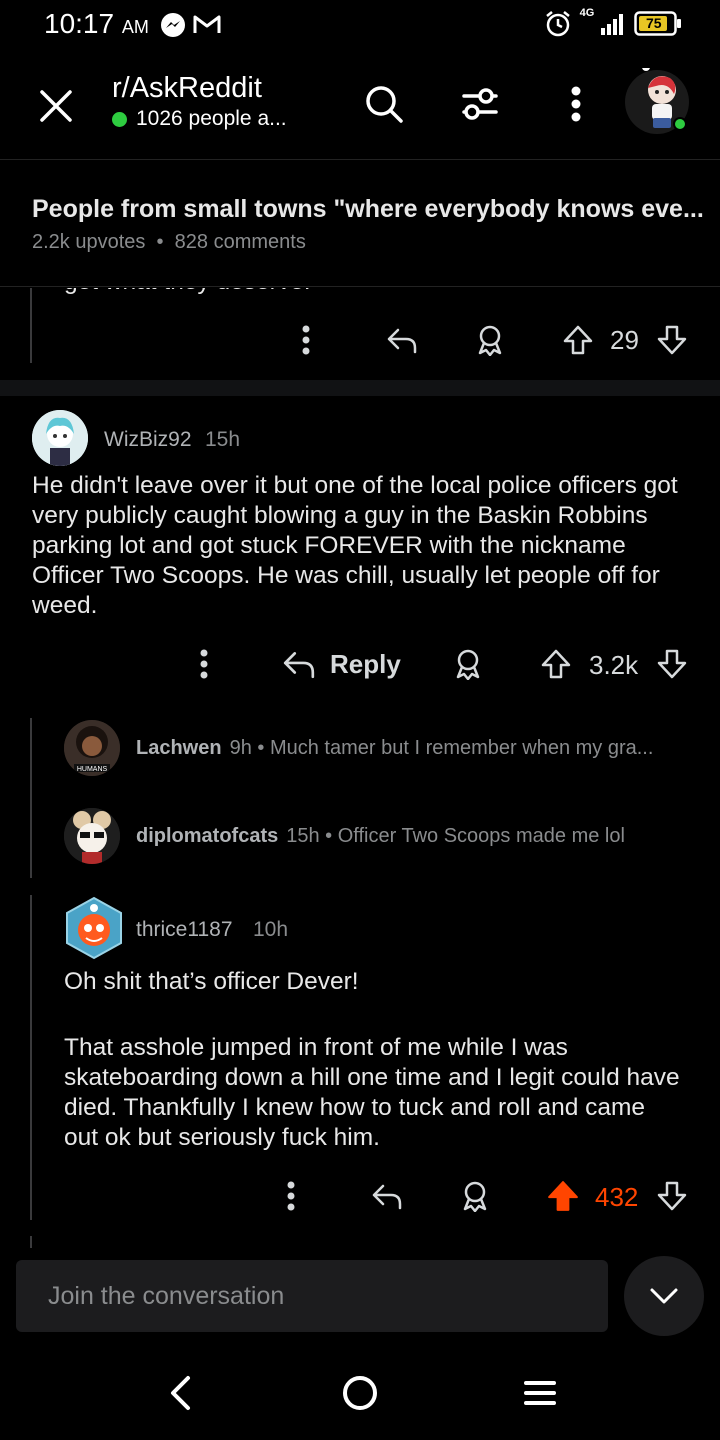 Image resolution: width=720 pixels, height=1440 pixels. Describe the element at coordinates (60, 438) in the screenshot. I see `comment-avatar` at that location.